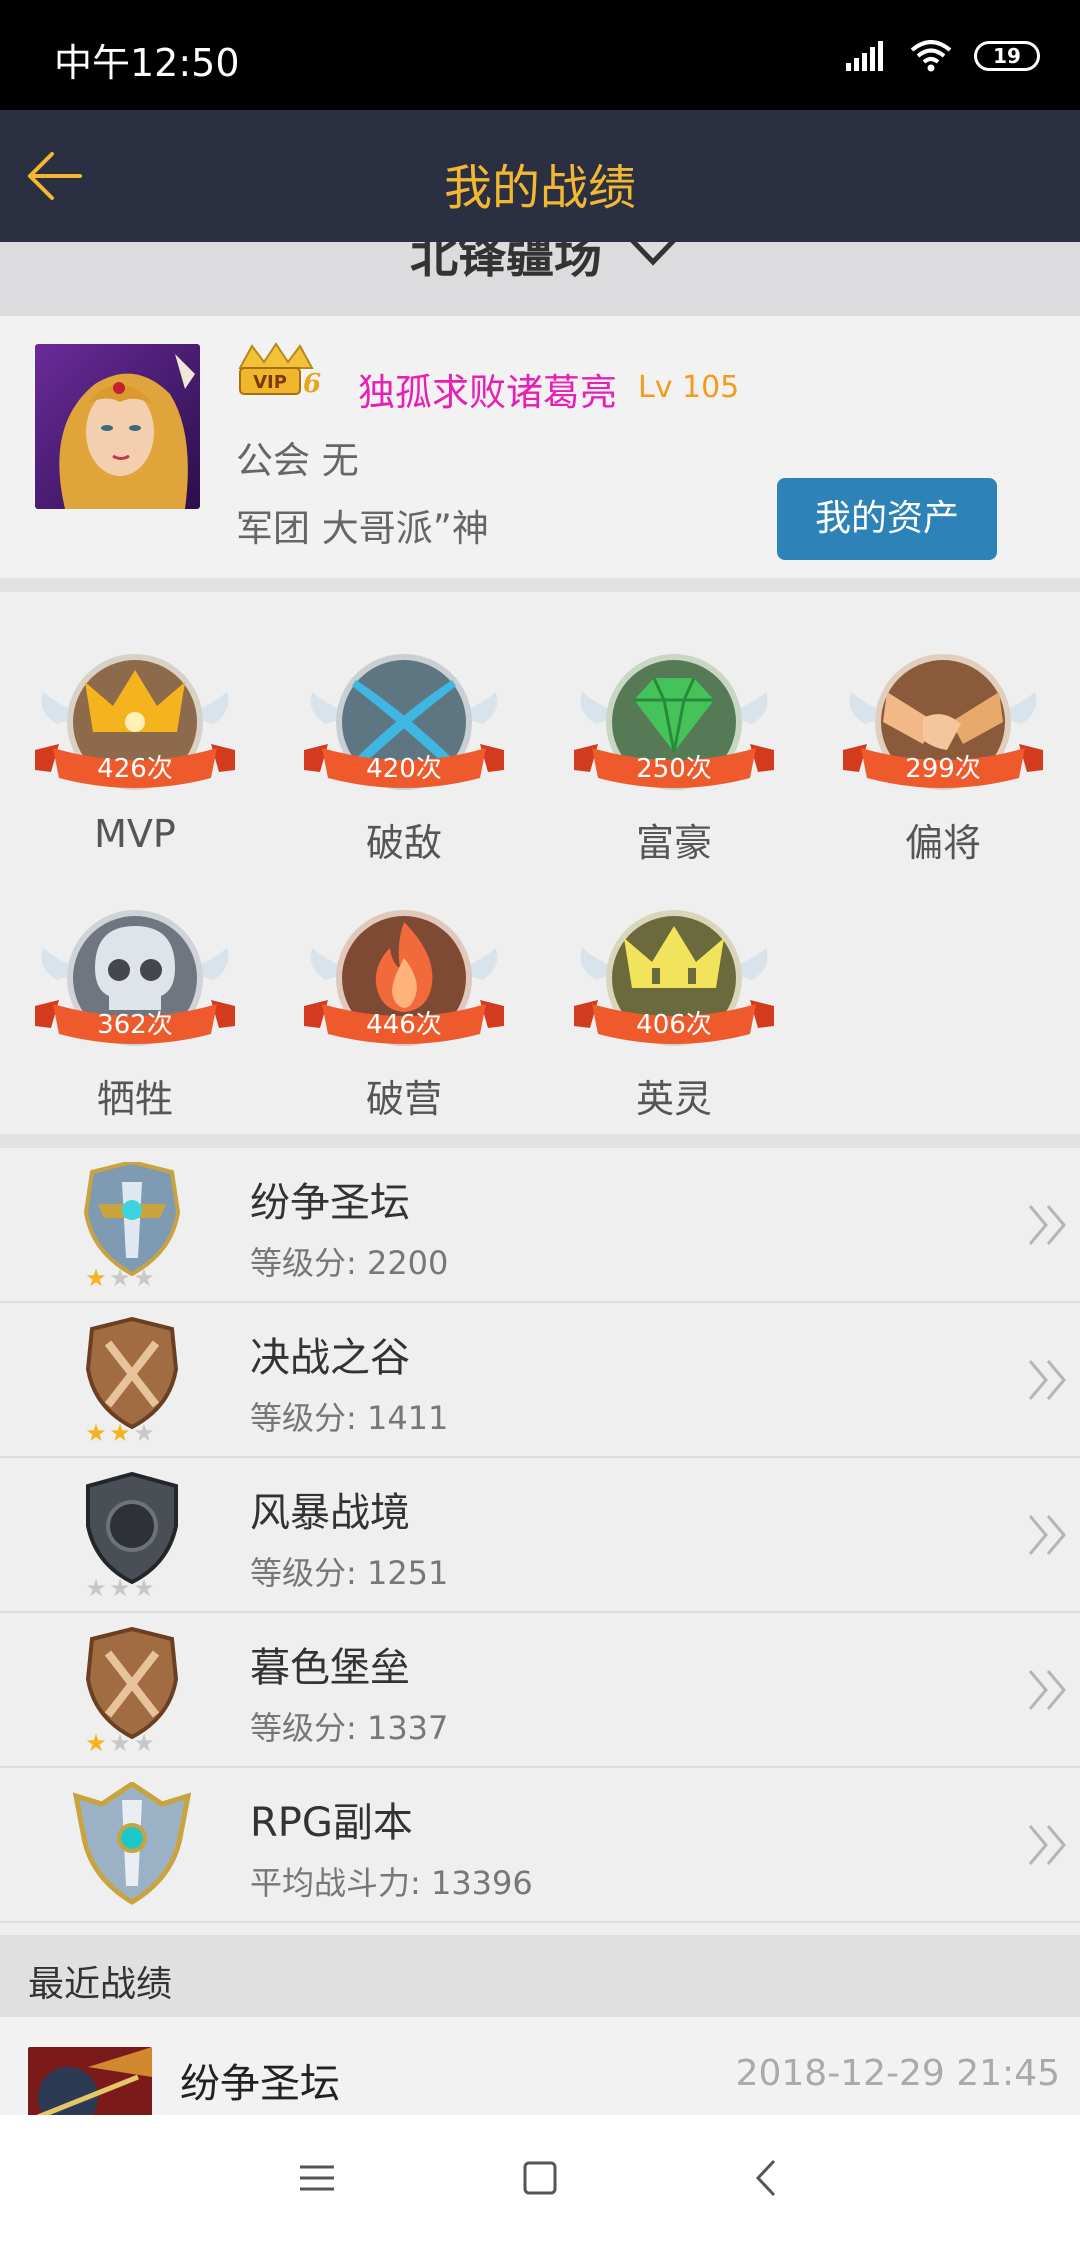 The height and width of the screenshot is (2244, 1080). I want to click on mode-score: 平均战斗力: 13396, so click(391, 1883).